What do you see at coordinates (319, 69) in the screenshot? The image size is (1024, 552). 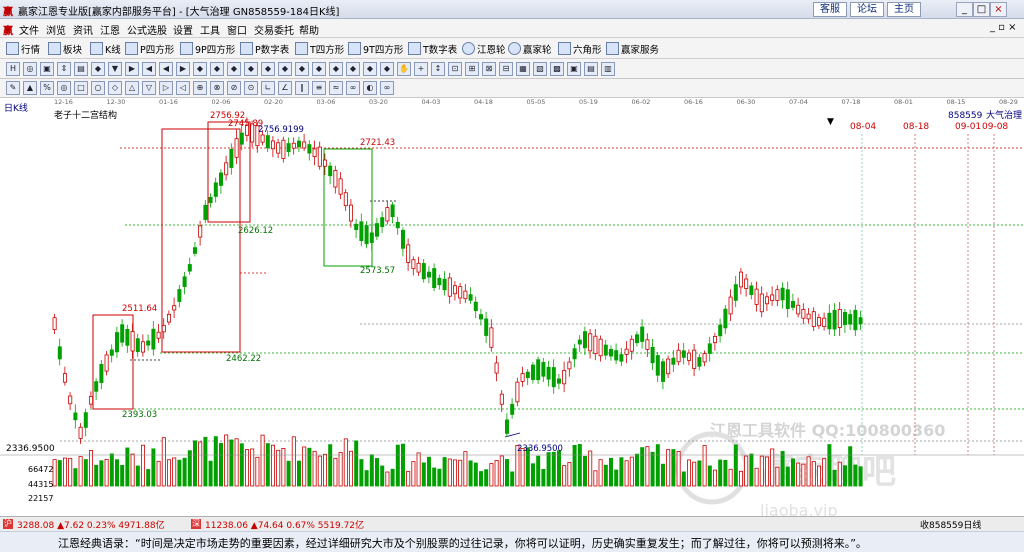 I see `tb2-button-18: ◆` at bounding box center [319, 69].